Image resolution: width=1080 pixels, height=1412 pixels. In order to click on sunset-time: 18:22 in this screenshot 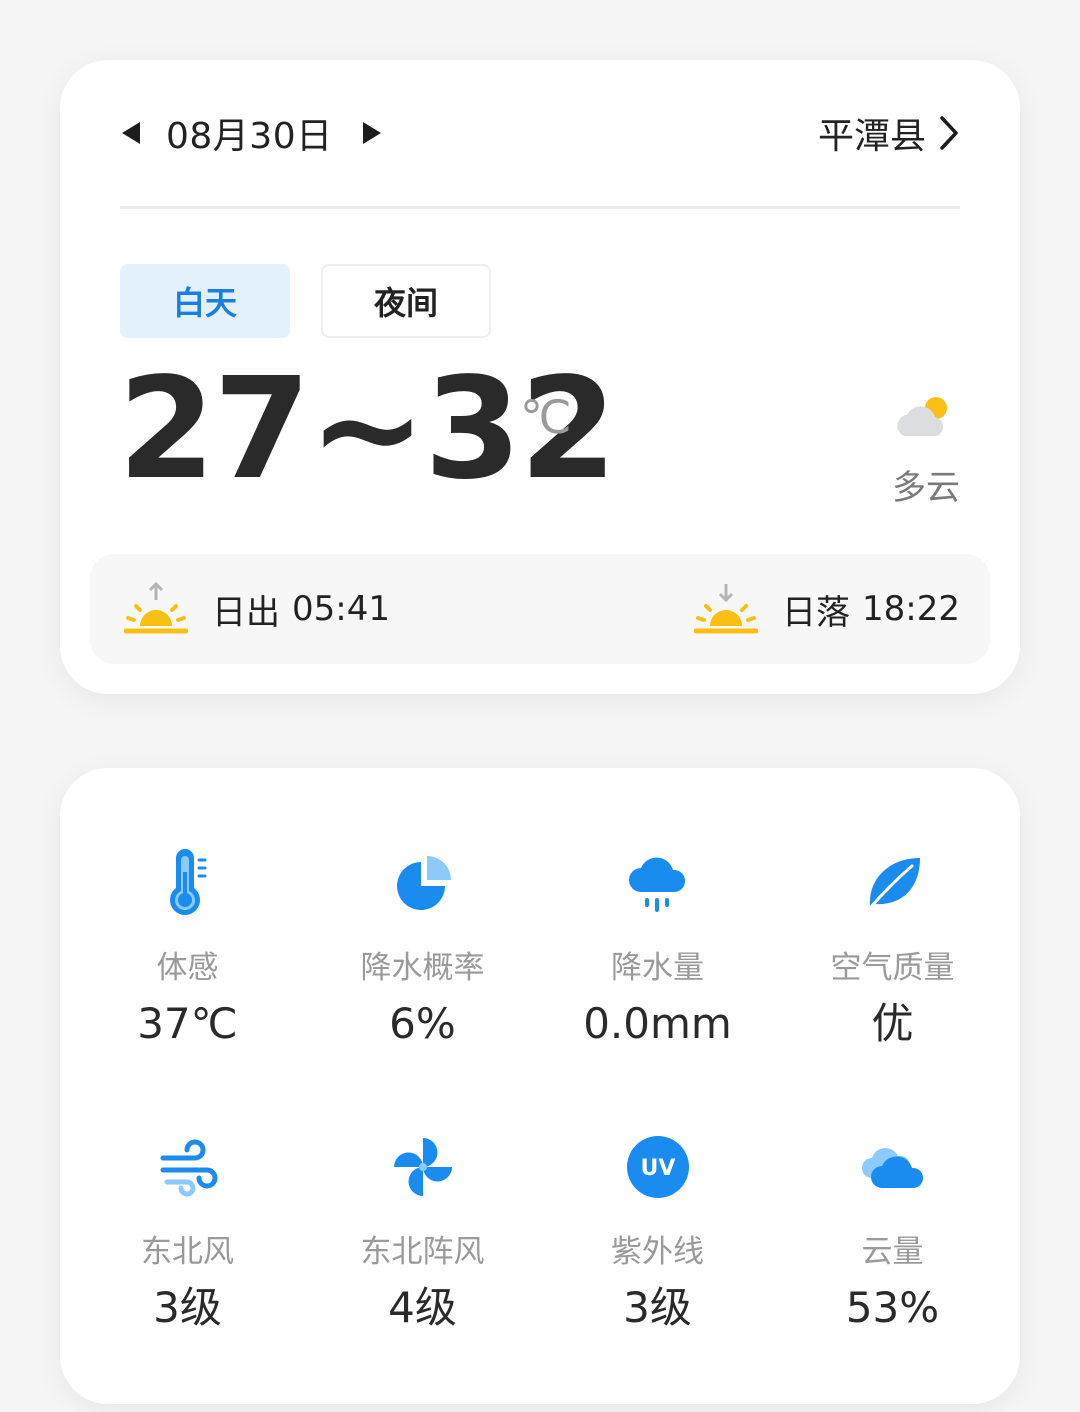, I will do `click(911, 609)`.